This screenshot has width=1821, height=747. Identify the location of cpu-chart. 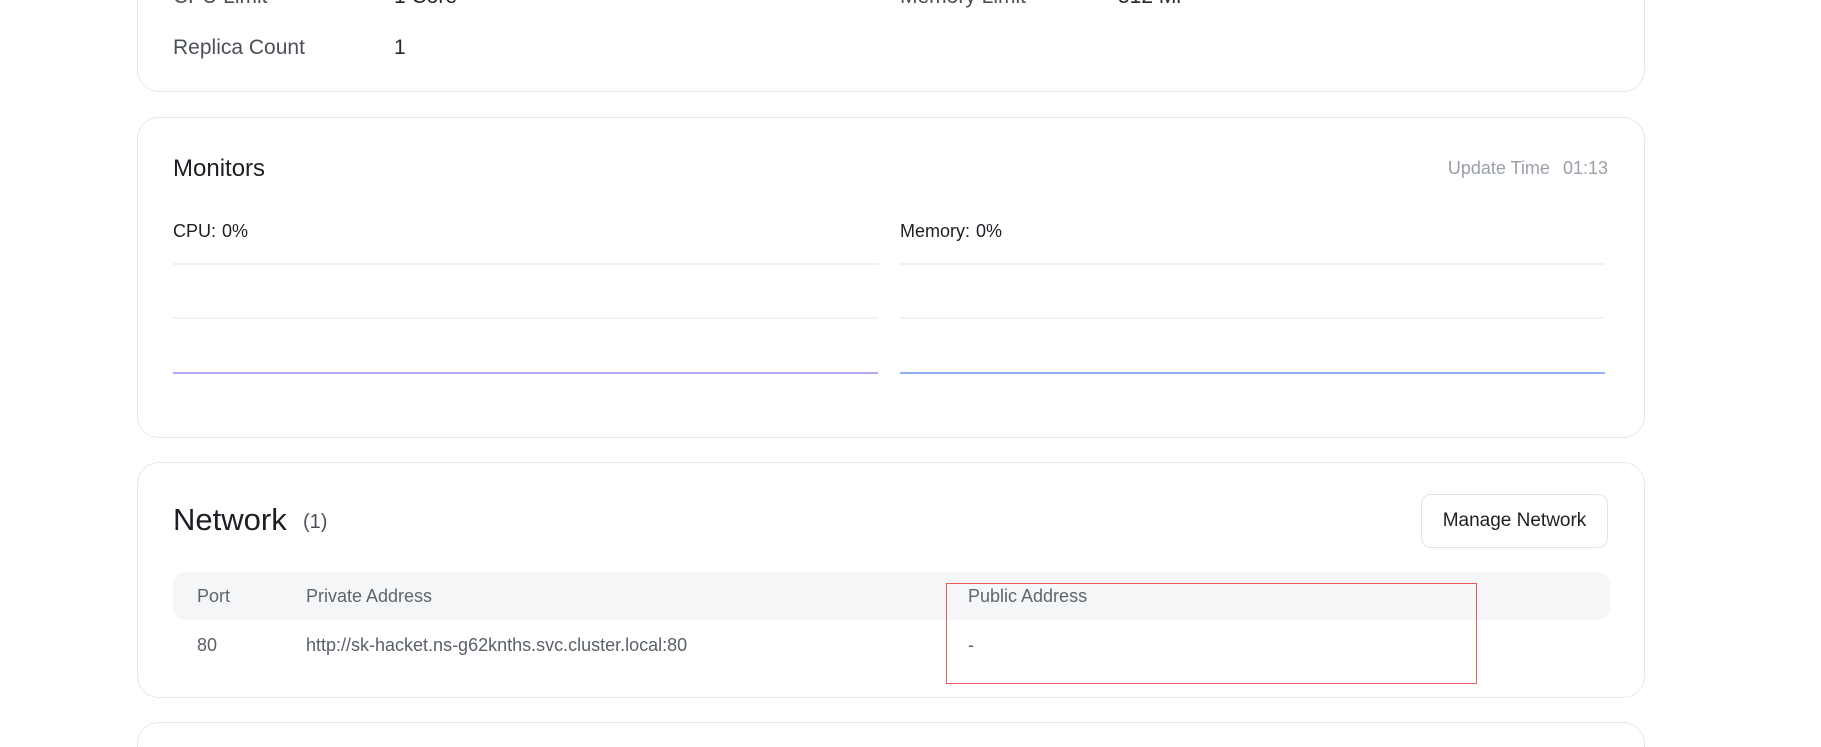
(525, 319).